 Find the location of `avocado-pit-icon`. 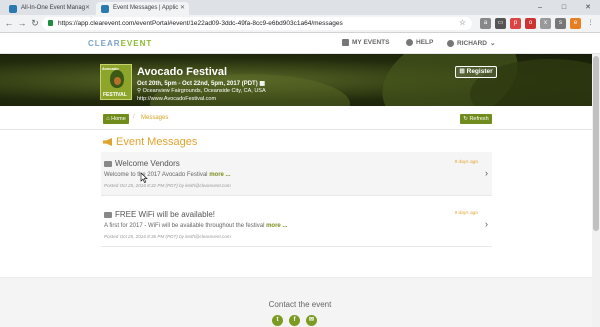

avocado-pit-icon is located at coordinates (117, 81).